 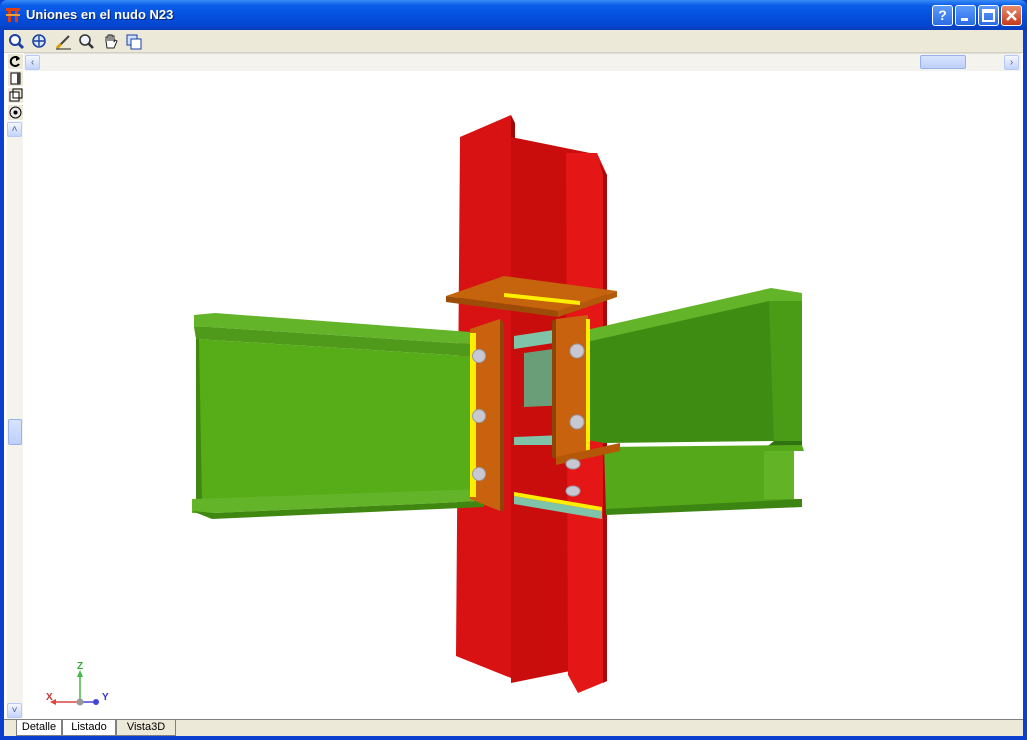 I want to click on horizontal-scrollbar: ‹ ›, so click(x=522, y=62).